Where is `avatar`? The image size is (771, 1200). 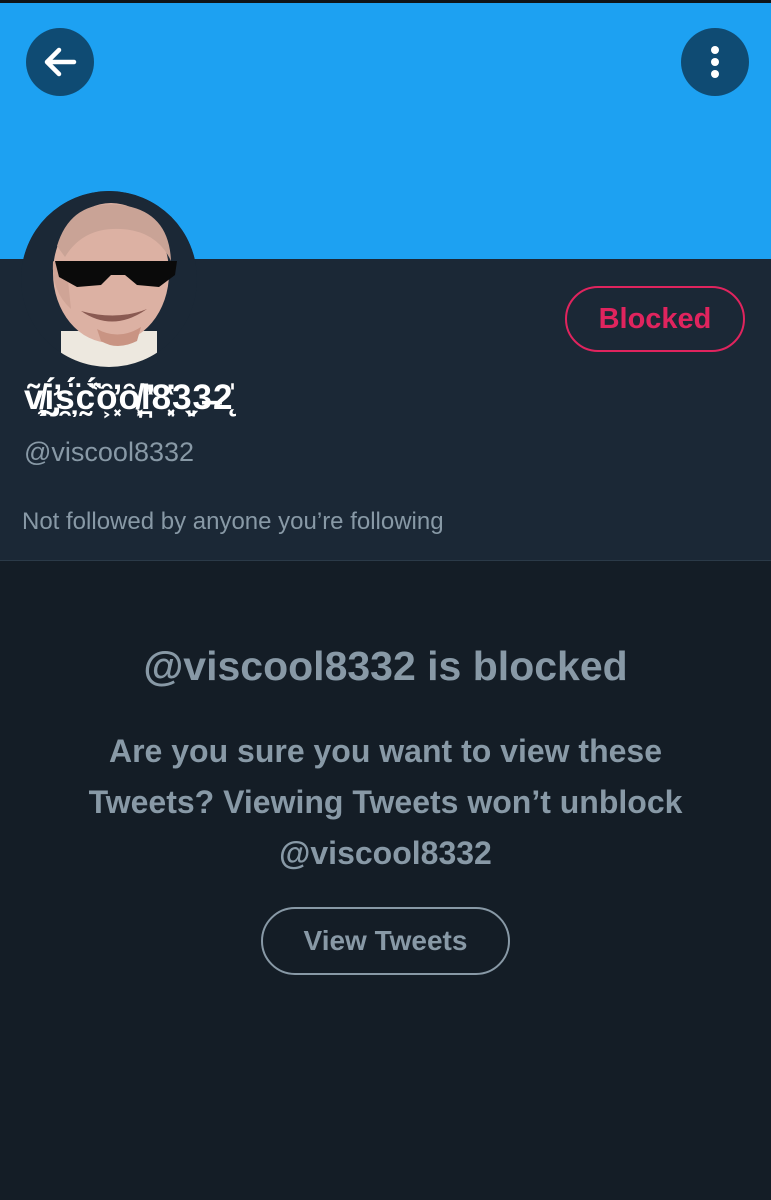
avatar is located at coordinates (109, 279).